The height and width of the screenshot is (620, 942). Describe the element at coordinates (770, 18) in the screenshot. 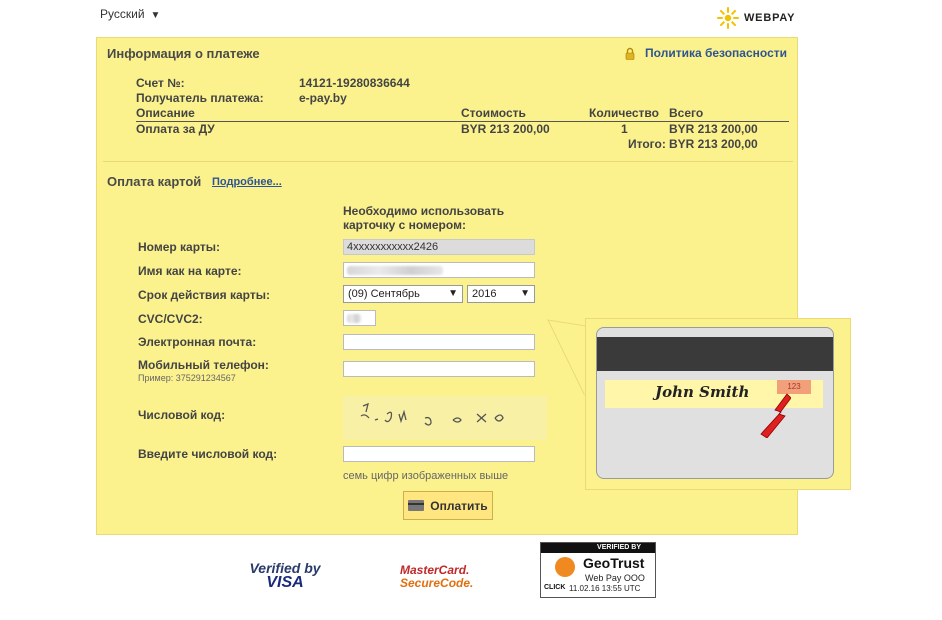

I see `logo-text: WEBPAY` at that location.